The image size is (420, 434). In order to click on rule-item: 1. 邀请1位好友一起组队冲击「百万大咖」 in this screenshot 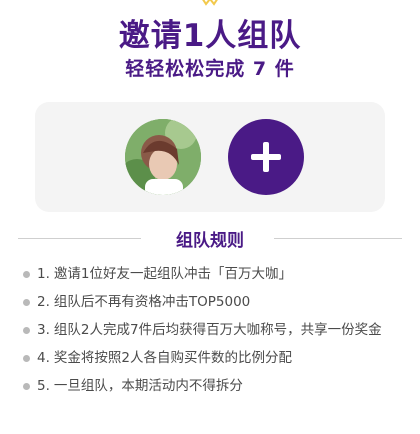, I will do `click(215, 274)`.